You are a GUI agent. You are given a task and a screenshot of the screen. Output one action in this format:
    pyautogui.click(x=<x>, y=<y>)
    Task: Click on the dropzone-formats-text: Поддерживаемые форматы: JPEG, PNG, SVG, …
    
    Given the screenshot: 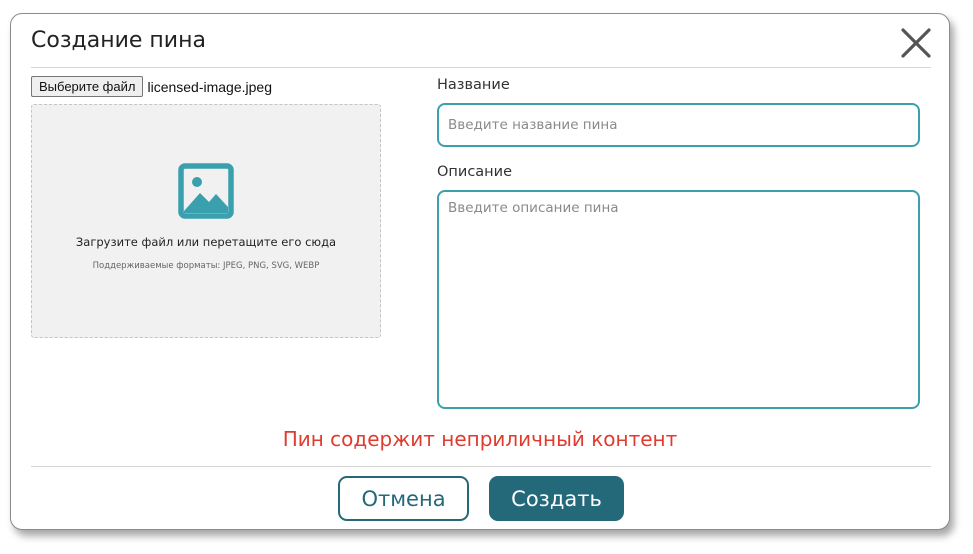 What is the action you would take?
    pyautogui.click(x=206, y=266)
    